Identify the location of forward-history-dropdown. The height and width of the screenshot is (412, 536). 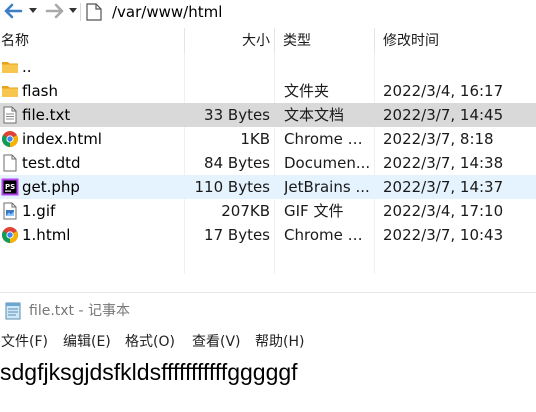
(73, 11).